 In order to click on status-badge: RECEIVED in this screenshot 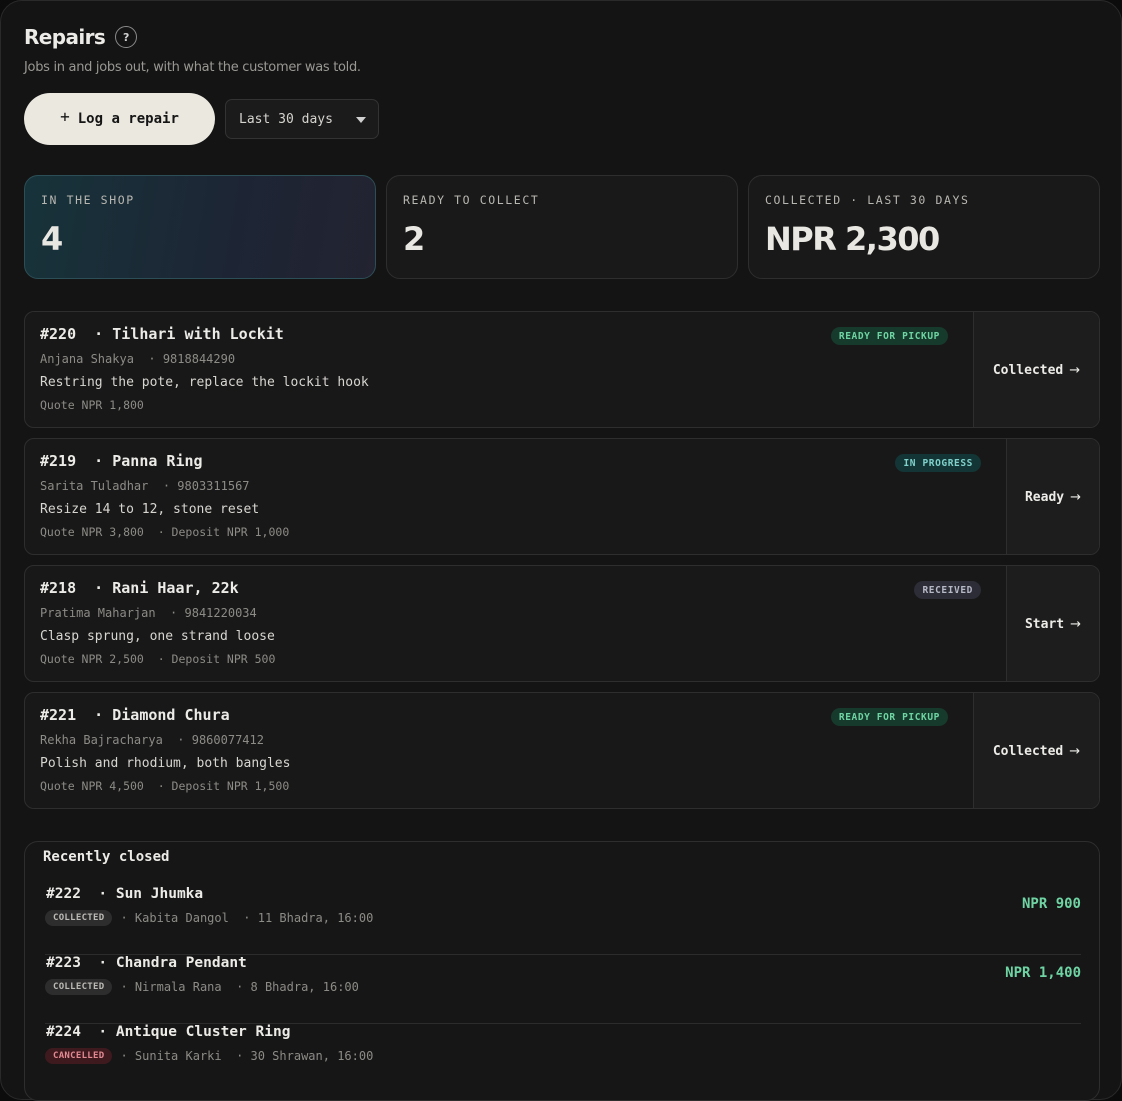, I will do `click(947, 590)`.